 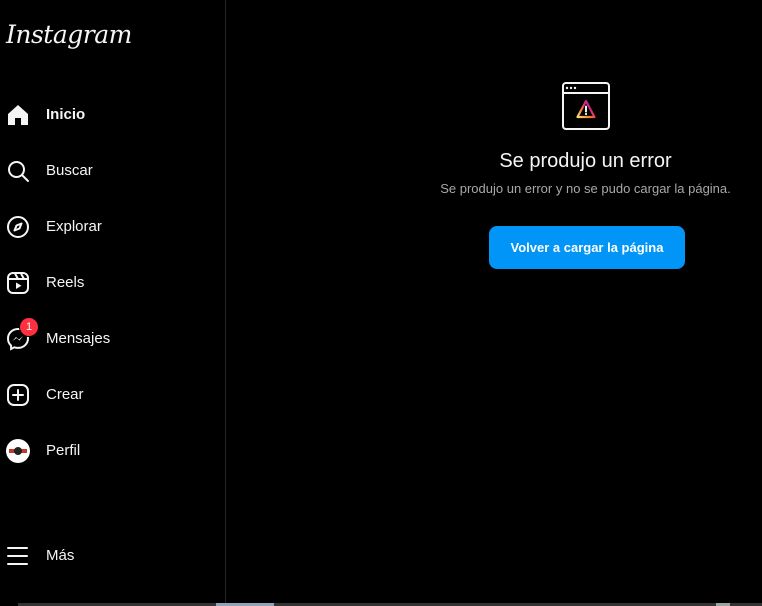 What do you see at coordinates (18, 171) in the screenshot?
I see `search-icon` at bounding box center [18, 171].